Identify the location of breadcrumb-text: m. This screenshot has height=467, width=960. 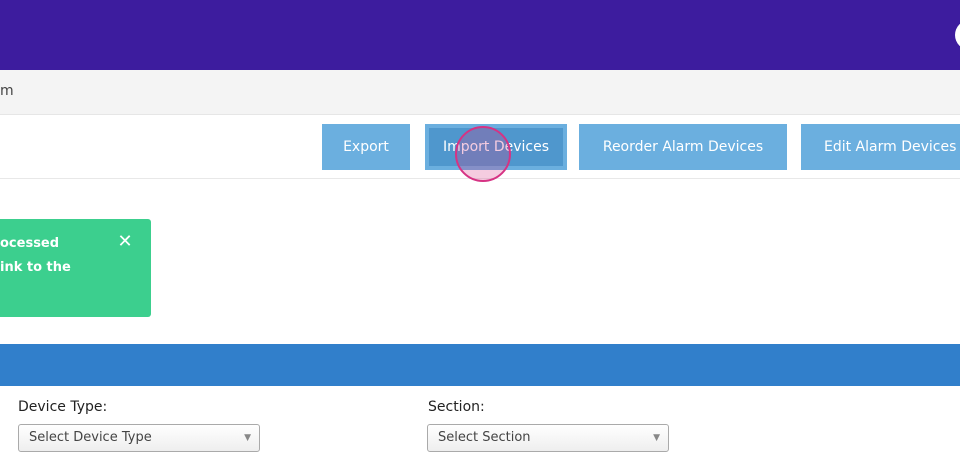
(7, 91).